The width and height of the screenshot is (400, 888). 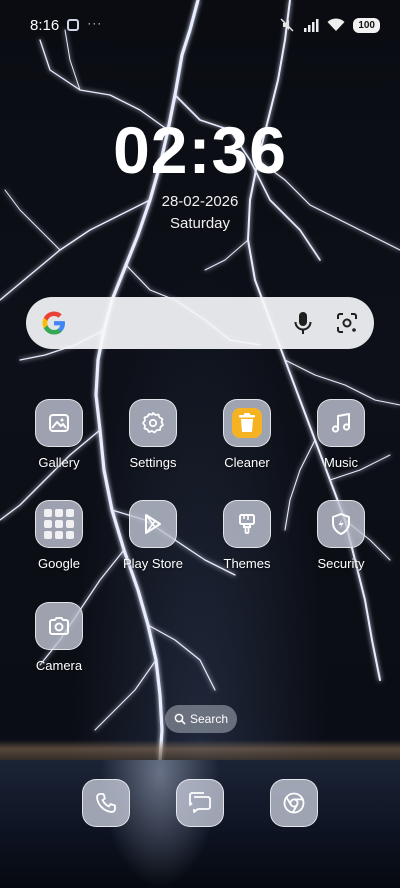 What do you see at coordinates (59, 423) in the screenshot?
I see `gallery-icon` at bounding box center [59, 423].